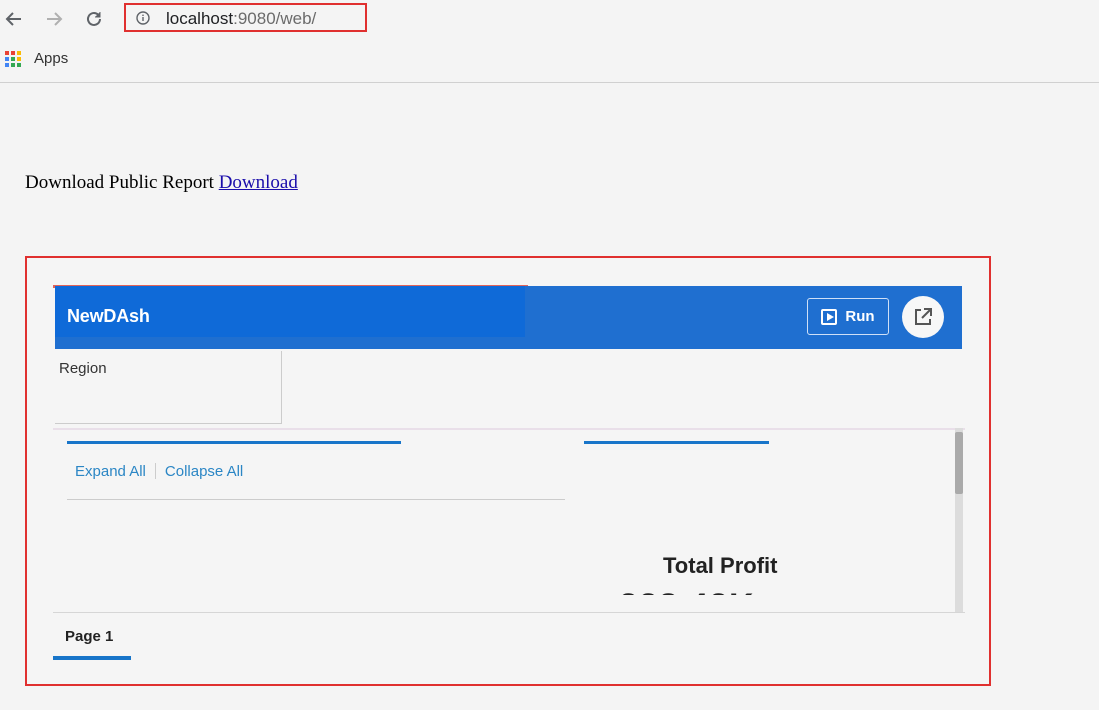 Image resolution: width=1099 pixels, height=710 pixels. What do you see at coordinates (241, 18) in the screenshot?
I see `url-text: localhost:9080/web/` at bounding box center [241, 18].